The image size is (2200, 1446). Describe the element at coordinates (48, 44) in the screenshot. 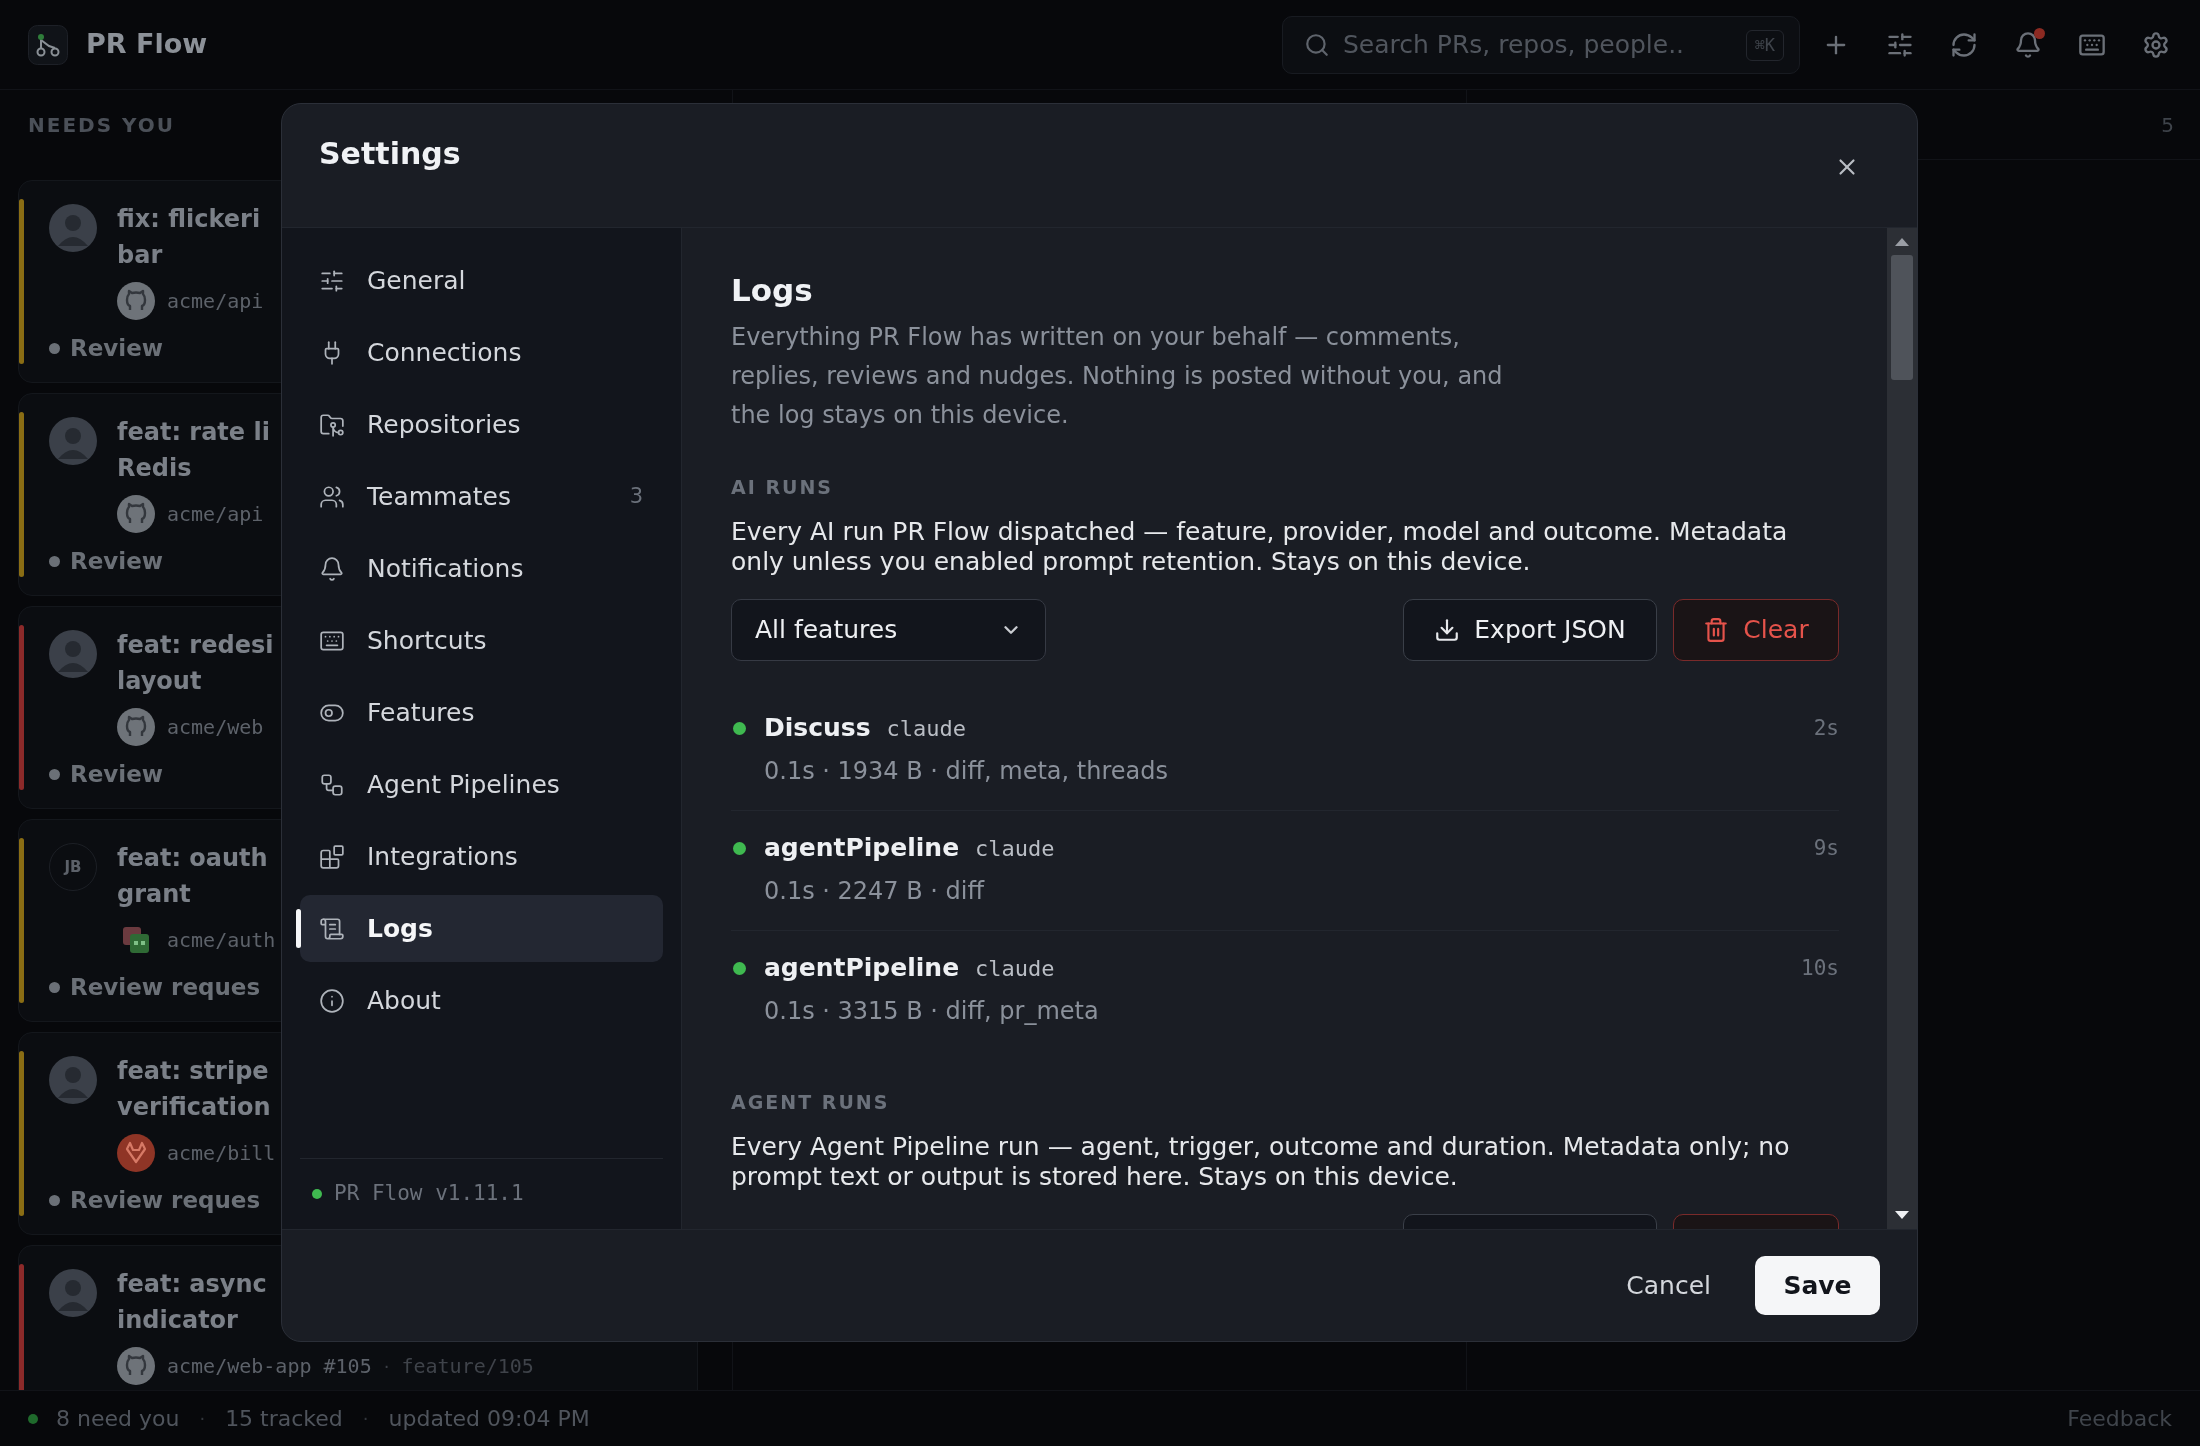

I see `logo-icon` at that location.